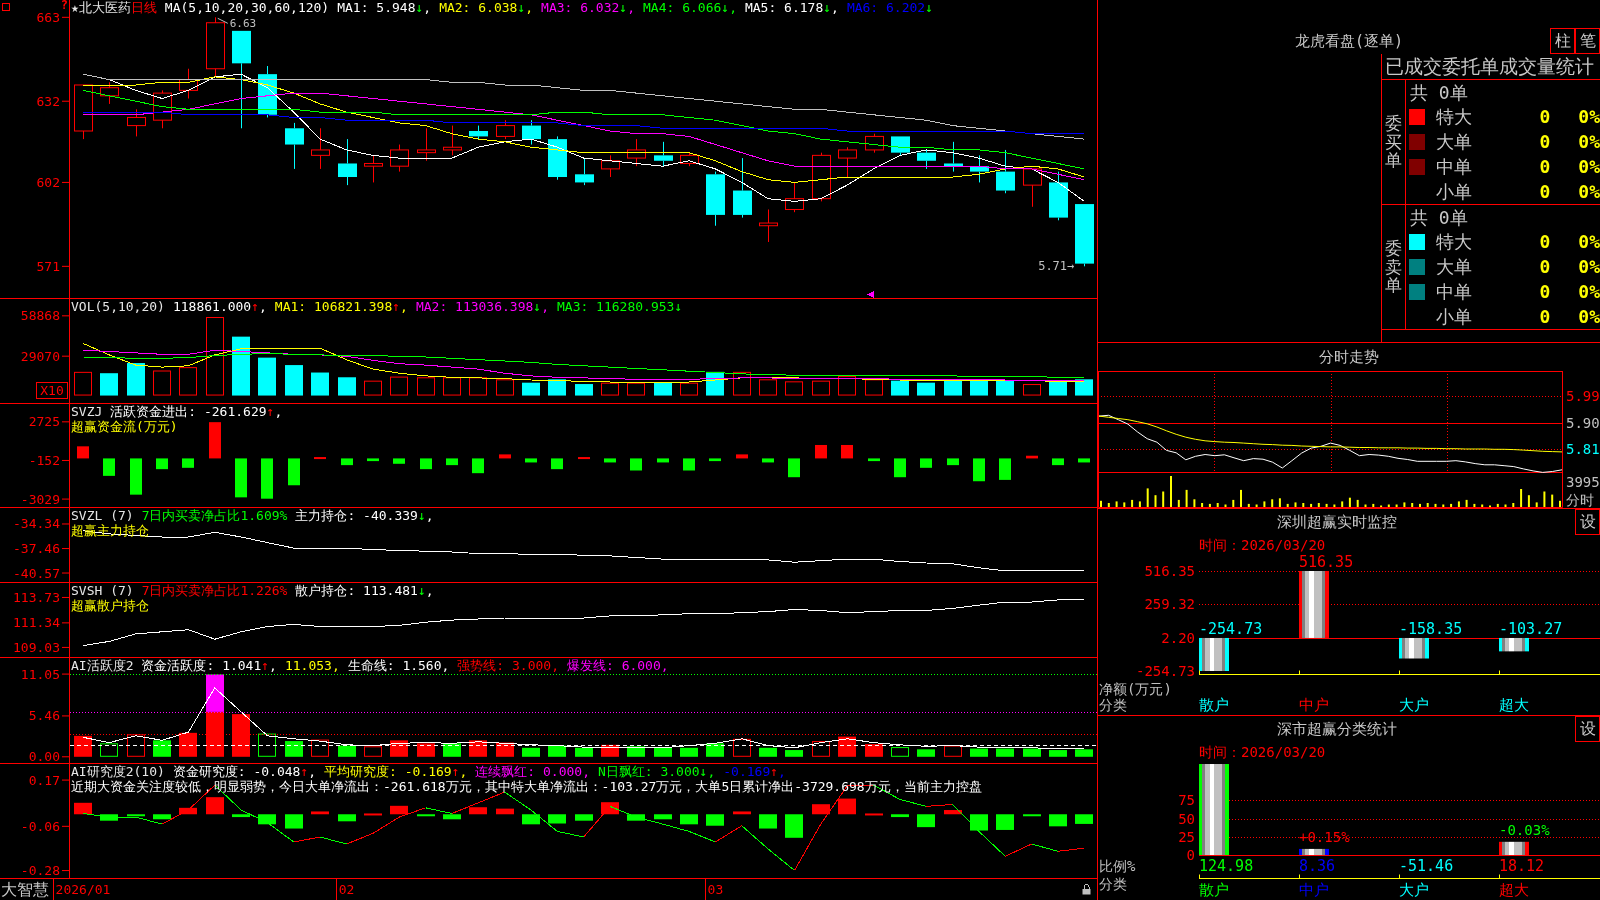 Image resolution: width=1600 pixels, height=900 pixels. I want to click on value-label: -158.35, so click(1431, 628).